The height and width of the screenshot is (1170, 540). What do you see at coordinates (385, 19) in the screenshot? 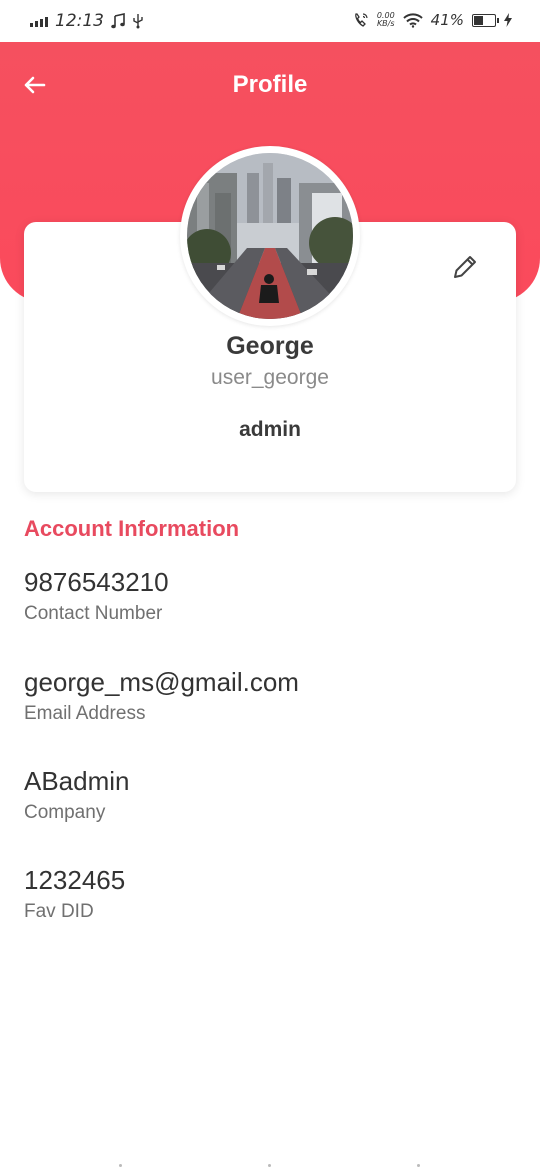
I see `network-speed: 0.00 KB/s` at bounding box center [385, 19].